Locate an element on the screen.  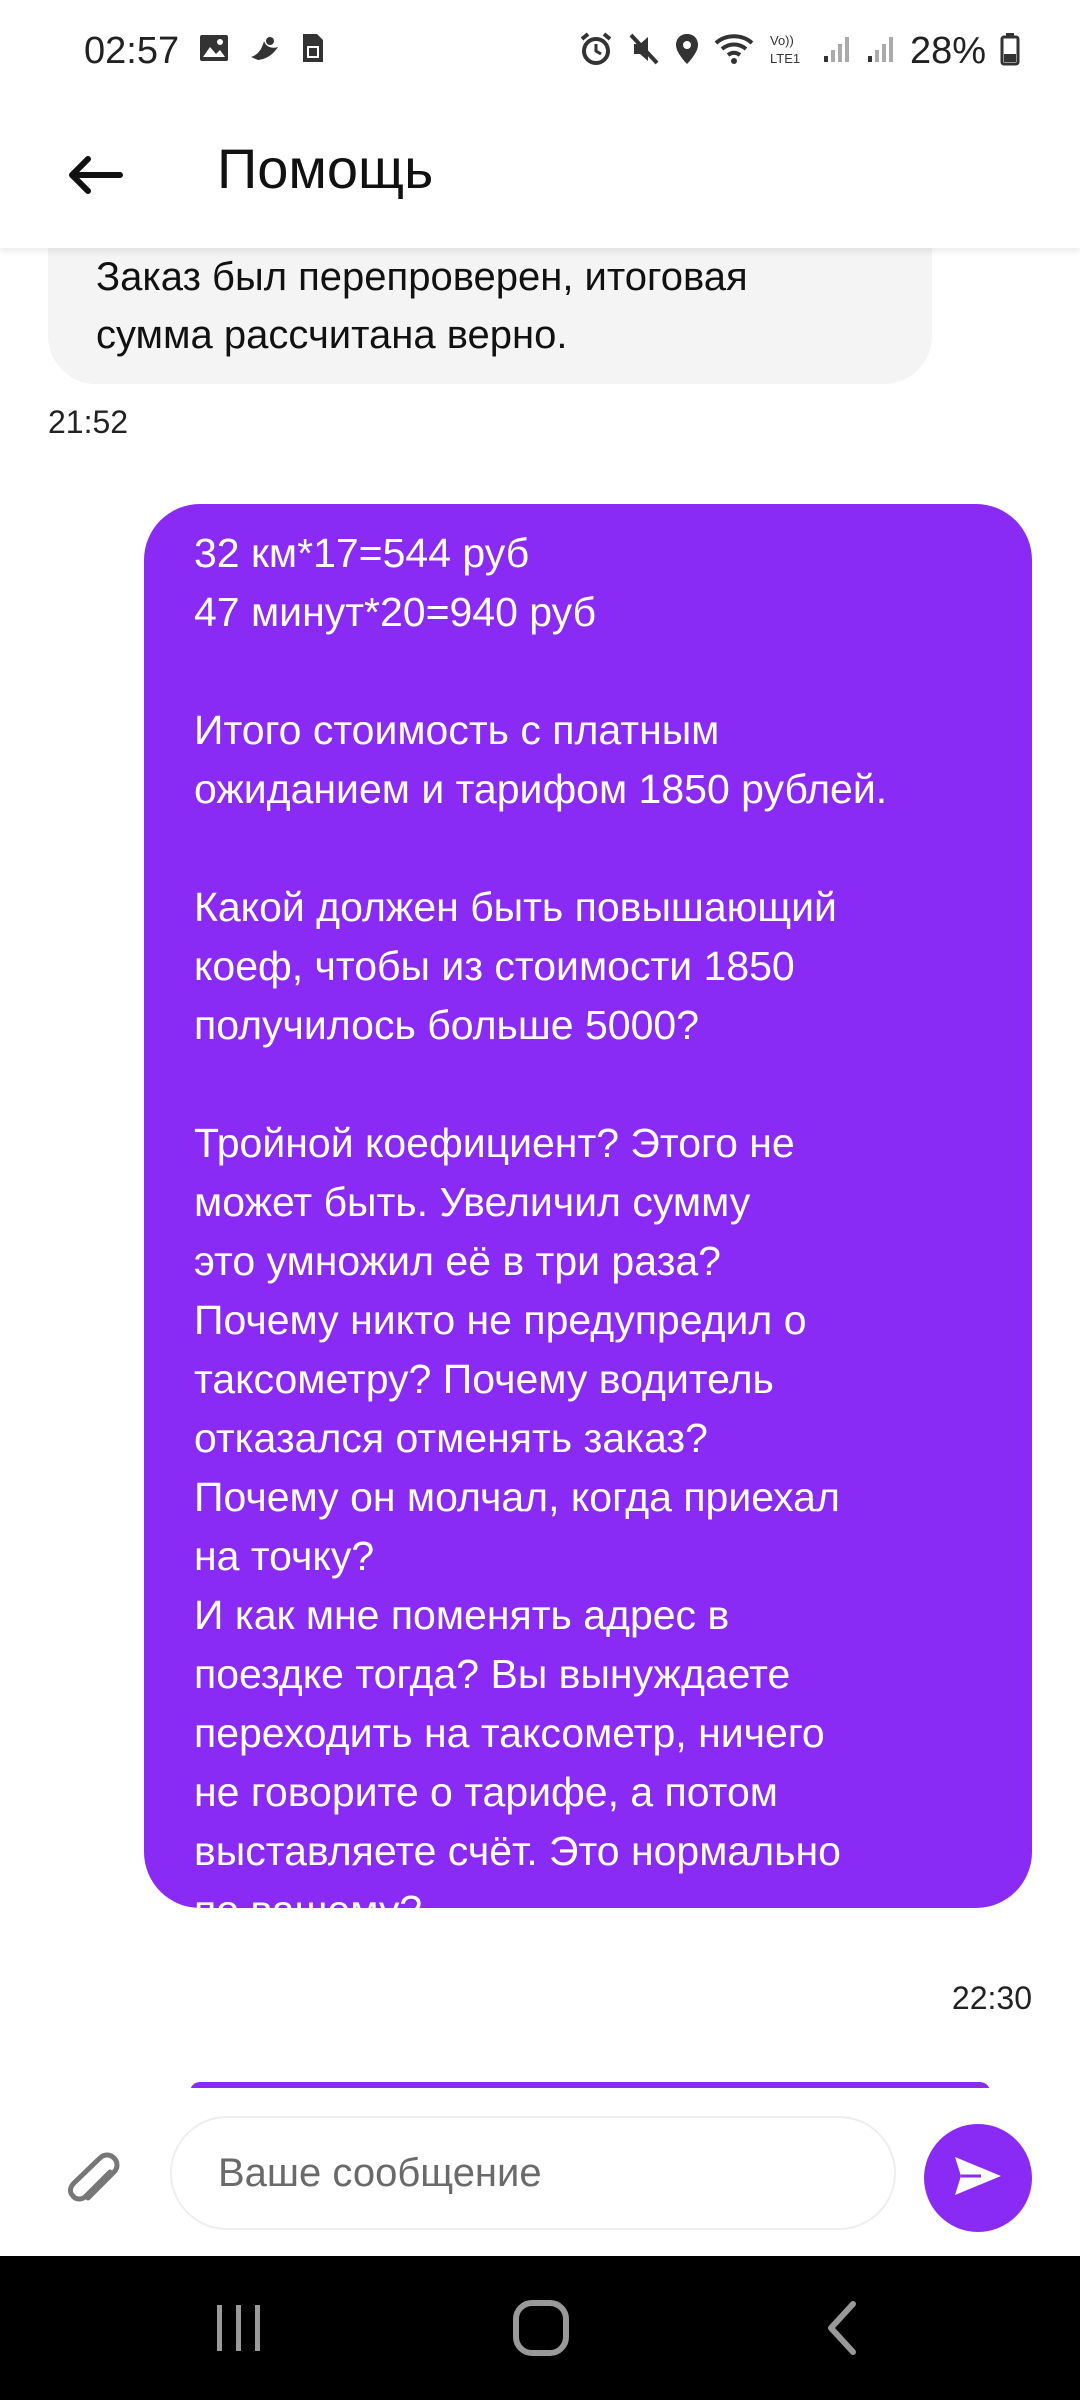
attach-button is located at coordinates (93, 2177).